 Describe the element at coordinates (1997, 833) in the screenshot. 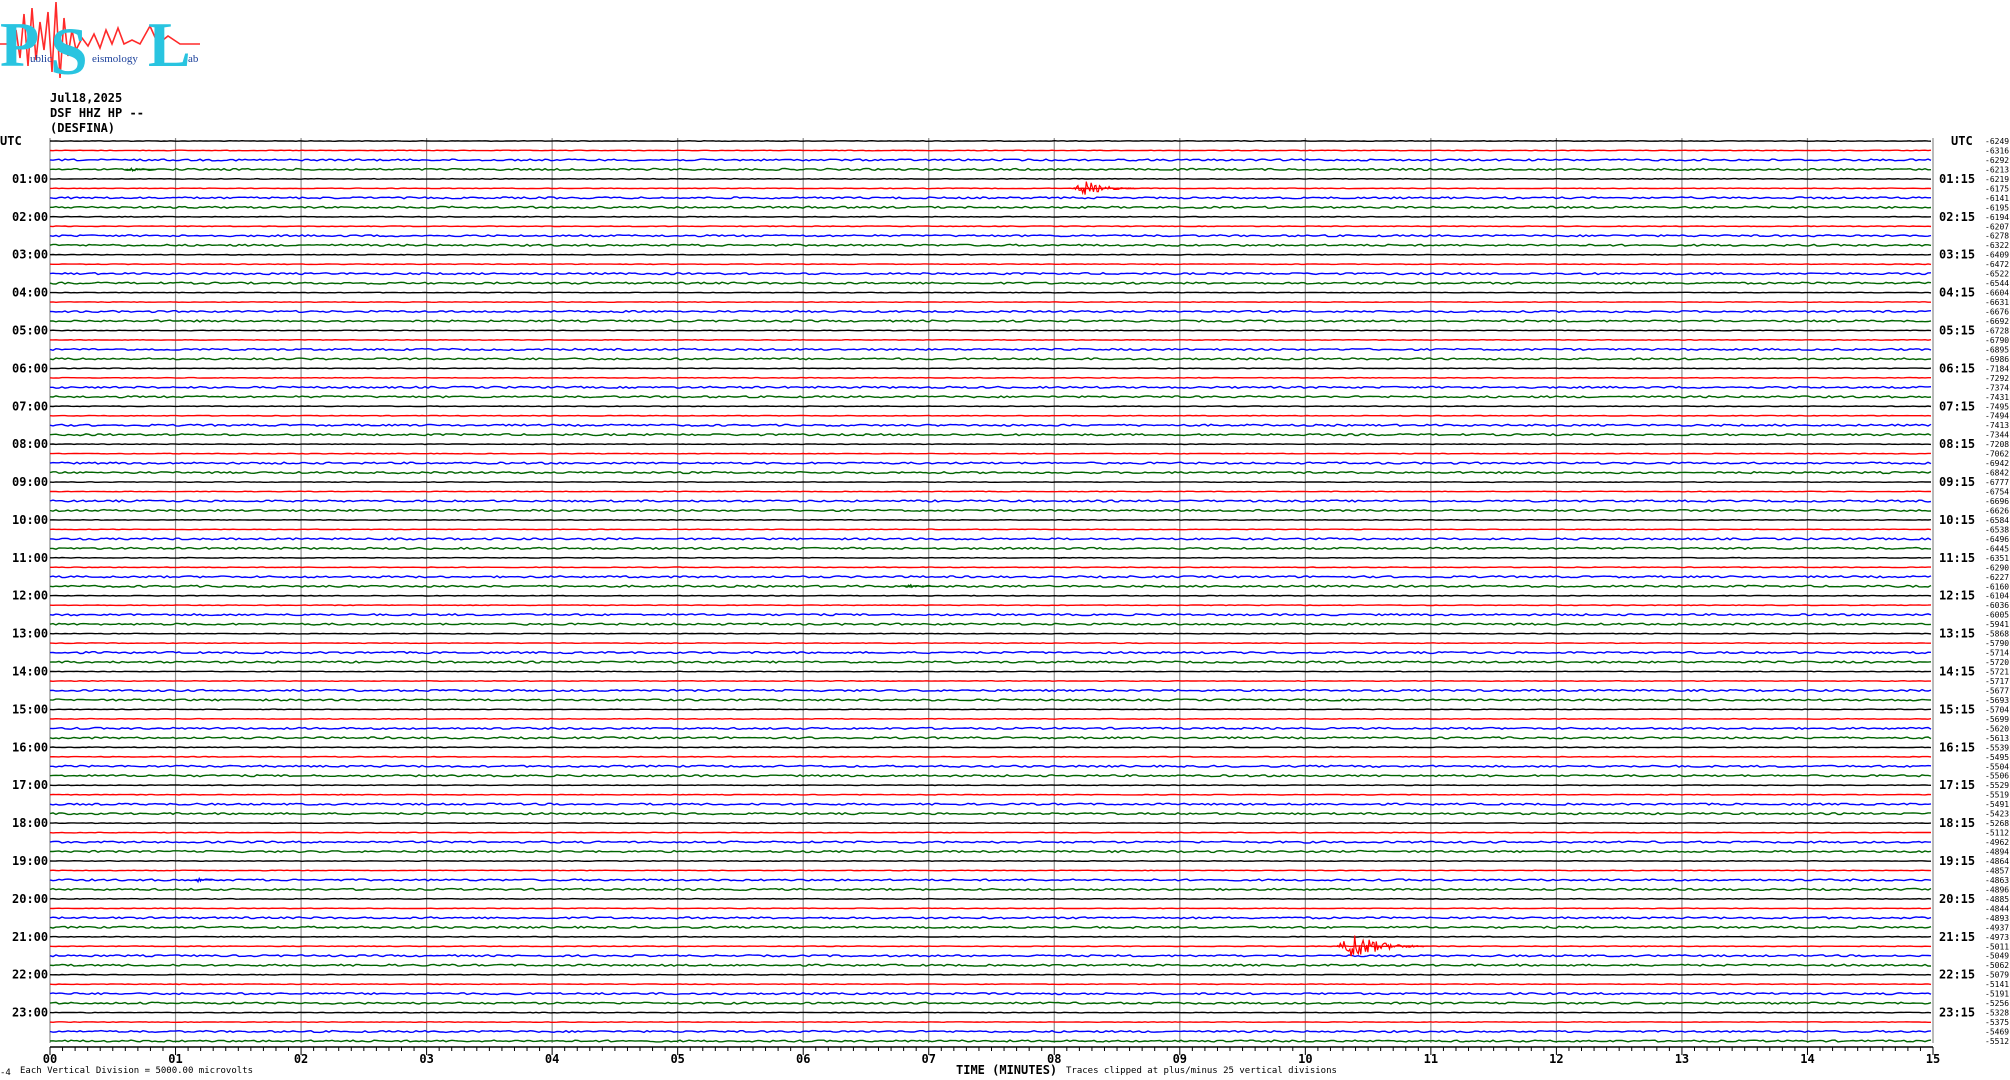

I see `row-offset-label: -5112` at that location.